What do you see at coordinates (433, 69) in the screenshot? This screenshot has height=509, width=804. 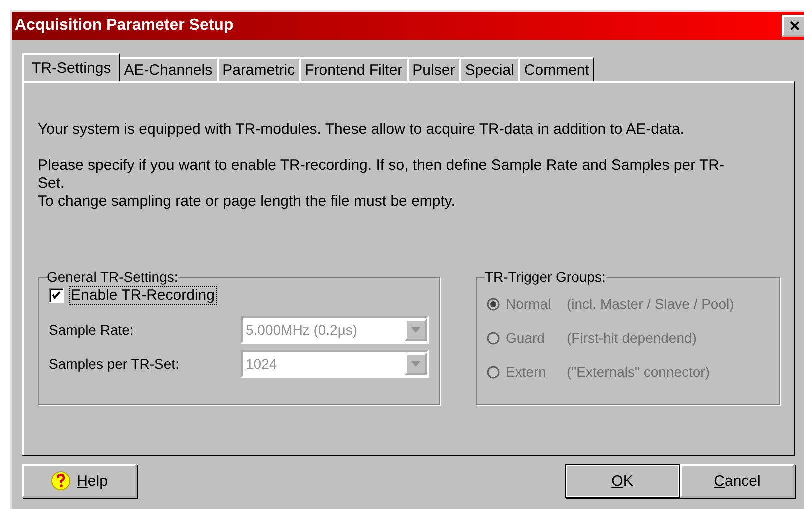 I see `tab: Pulser` at bounding box center [433, 69].